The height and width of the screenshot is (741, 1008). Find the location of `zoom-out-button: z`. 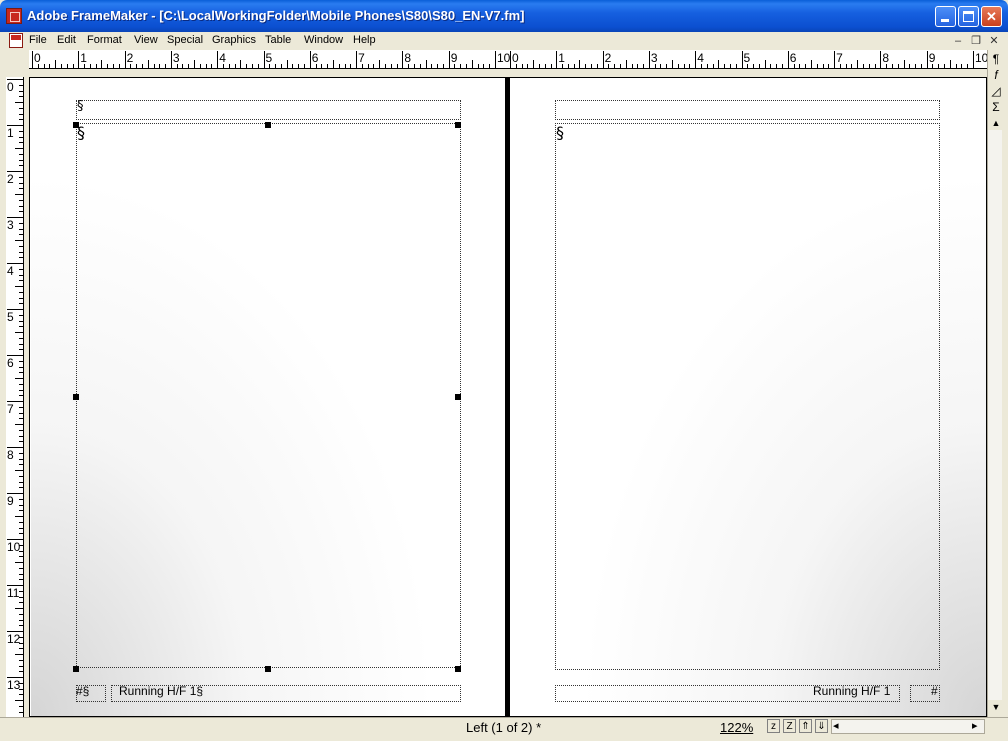

zoom-out-button: z is located at coordinates (773, 726).